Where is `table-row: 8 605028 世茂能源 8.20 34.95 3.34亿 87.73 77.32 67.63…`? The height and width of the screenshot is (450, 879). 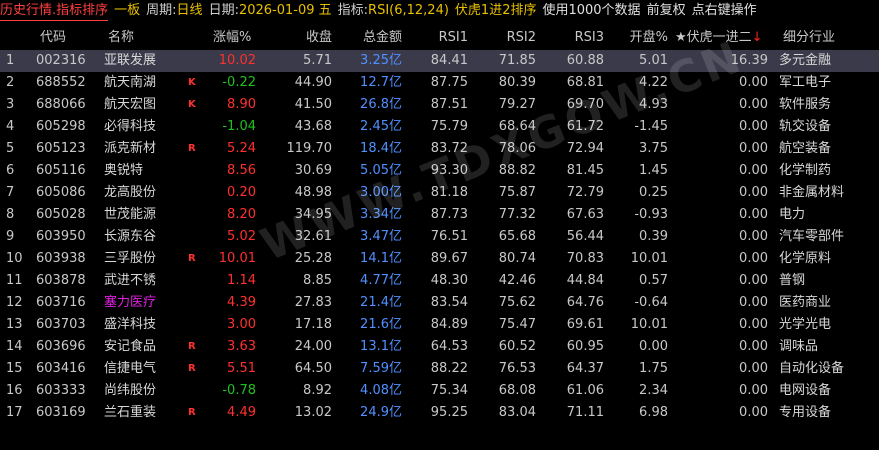 table-row: 8 605028 世茂能源 8.20 34.95 3.34亿 87.73 77.32 67.63… is located at coordinates (439, 215).